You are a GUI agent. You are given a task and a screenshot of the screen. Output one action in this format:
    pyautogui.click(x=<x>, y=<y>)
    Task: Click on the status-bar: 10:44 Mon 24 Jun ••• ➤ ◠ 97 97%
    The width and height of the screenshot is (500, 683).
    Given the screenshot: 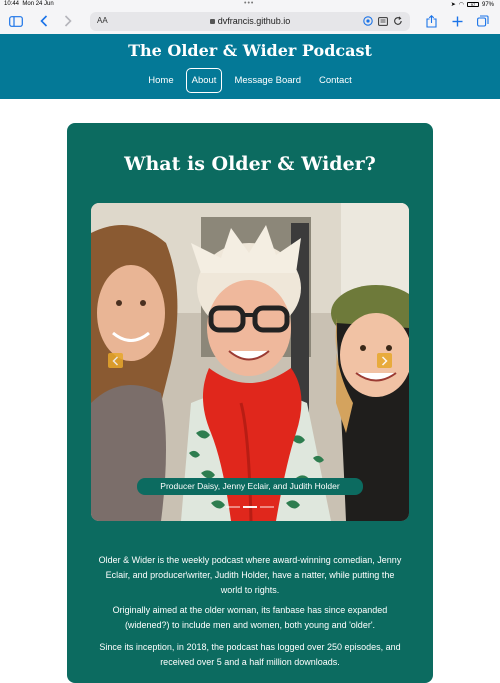 What is the action you would take?
    pyautogui.click(x=250, y=4)
    